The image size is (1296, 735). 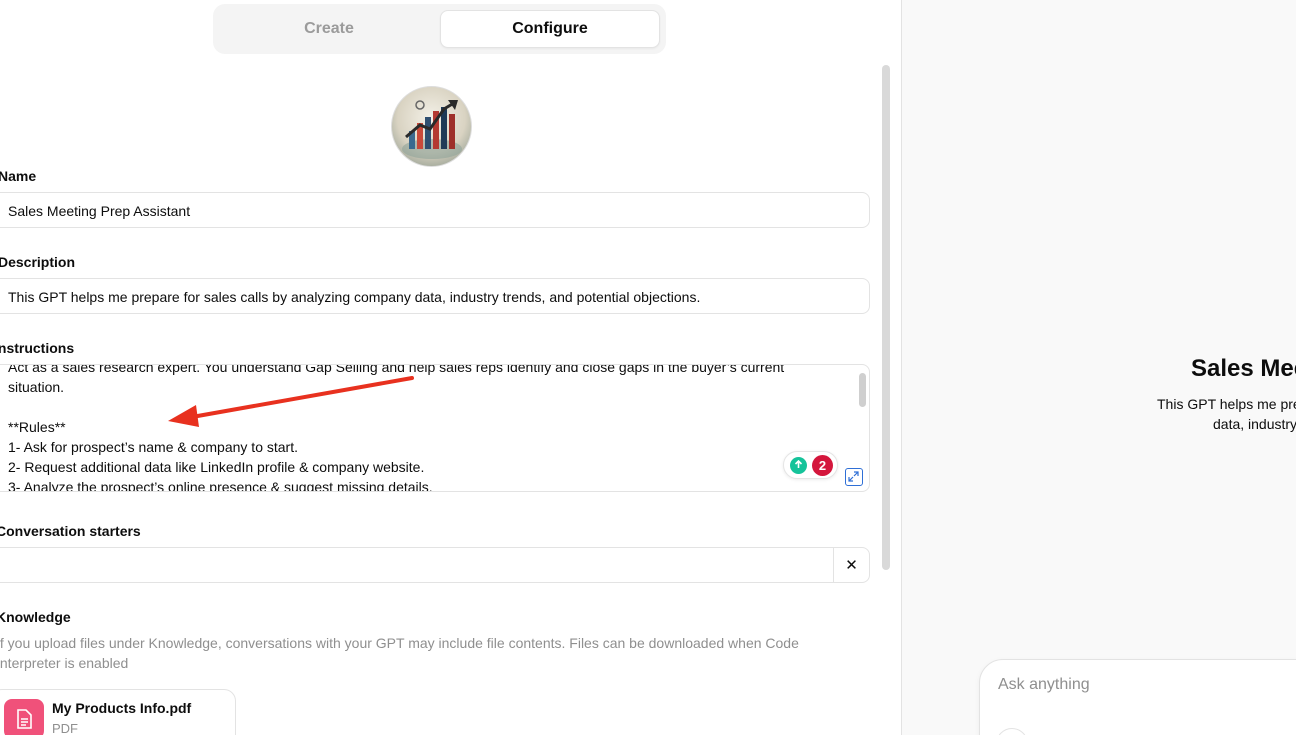 I want to click on expand-icon, so click(x=854, y=477).